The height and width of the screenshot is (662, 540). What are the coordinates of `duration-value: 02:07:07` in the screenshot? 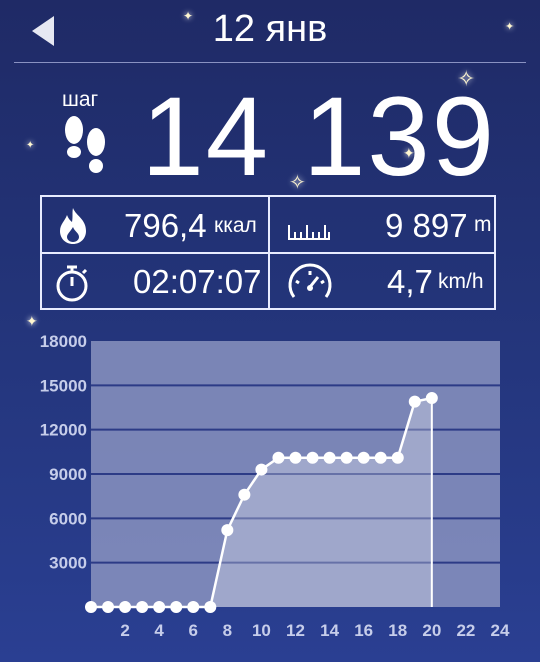 It's located at (197, 281).